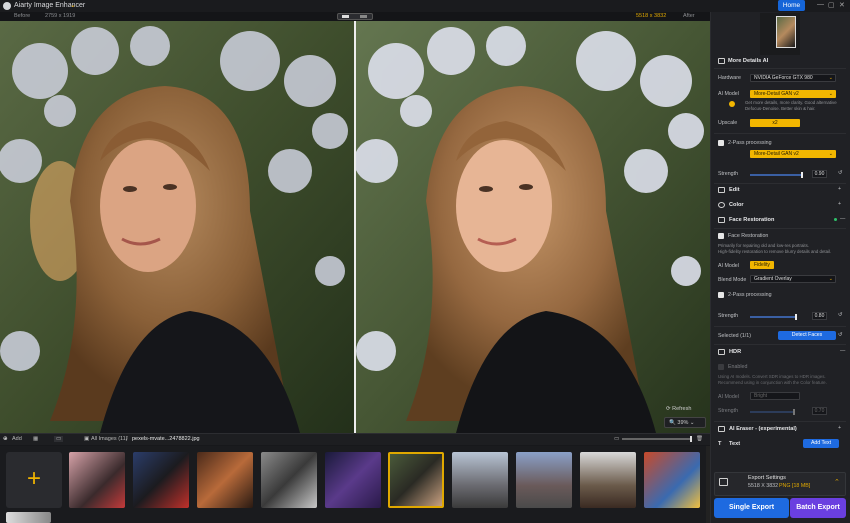 The width and height of the screenshot is (850, 523). Describe the element at coordinates (60, 16) in the screenshot. I see `before-size: 2759 x 1919` at that location.